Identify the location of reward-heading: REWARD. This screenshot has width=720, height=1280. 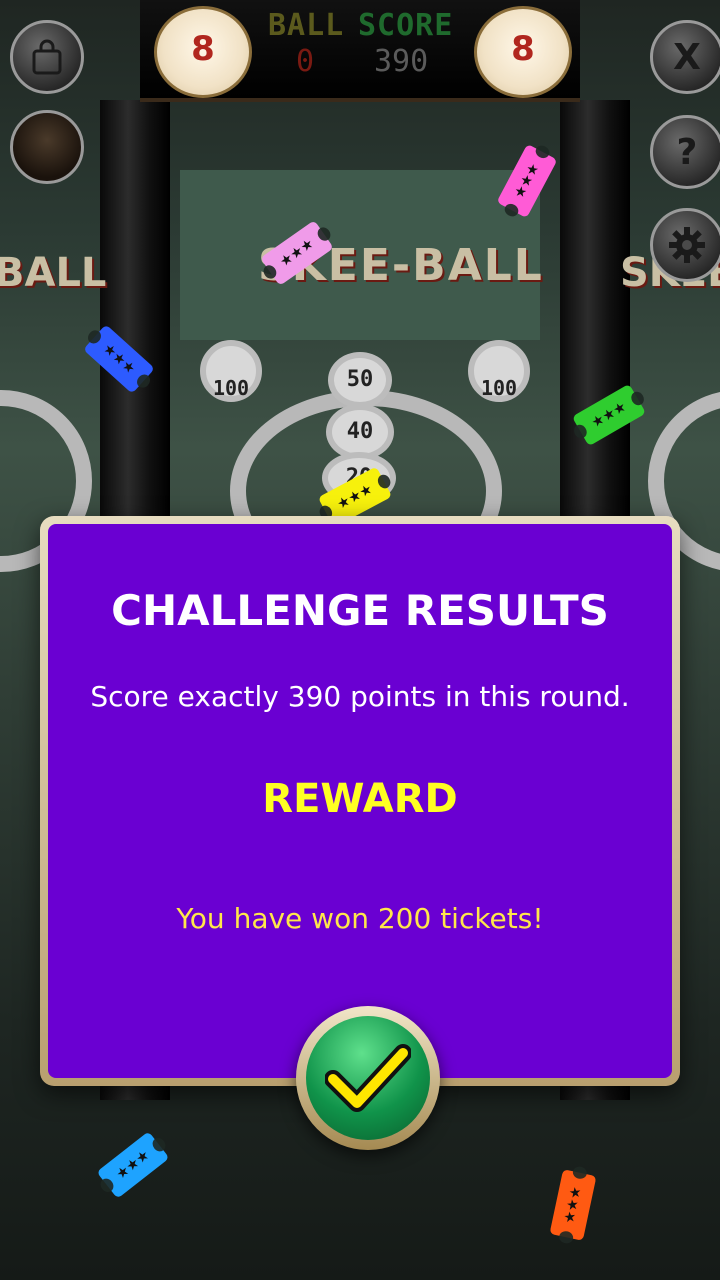
(360, 799).